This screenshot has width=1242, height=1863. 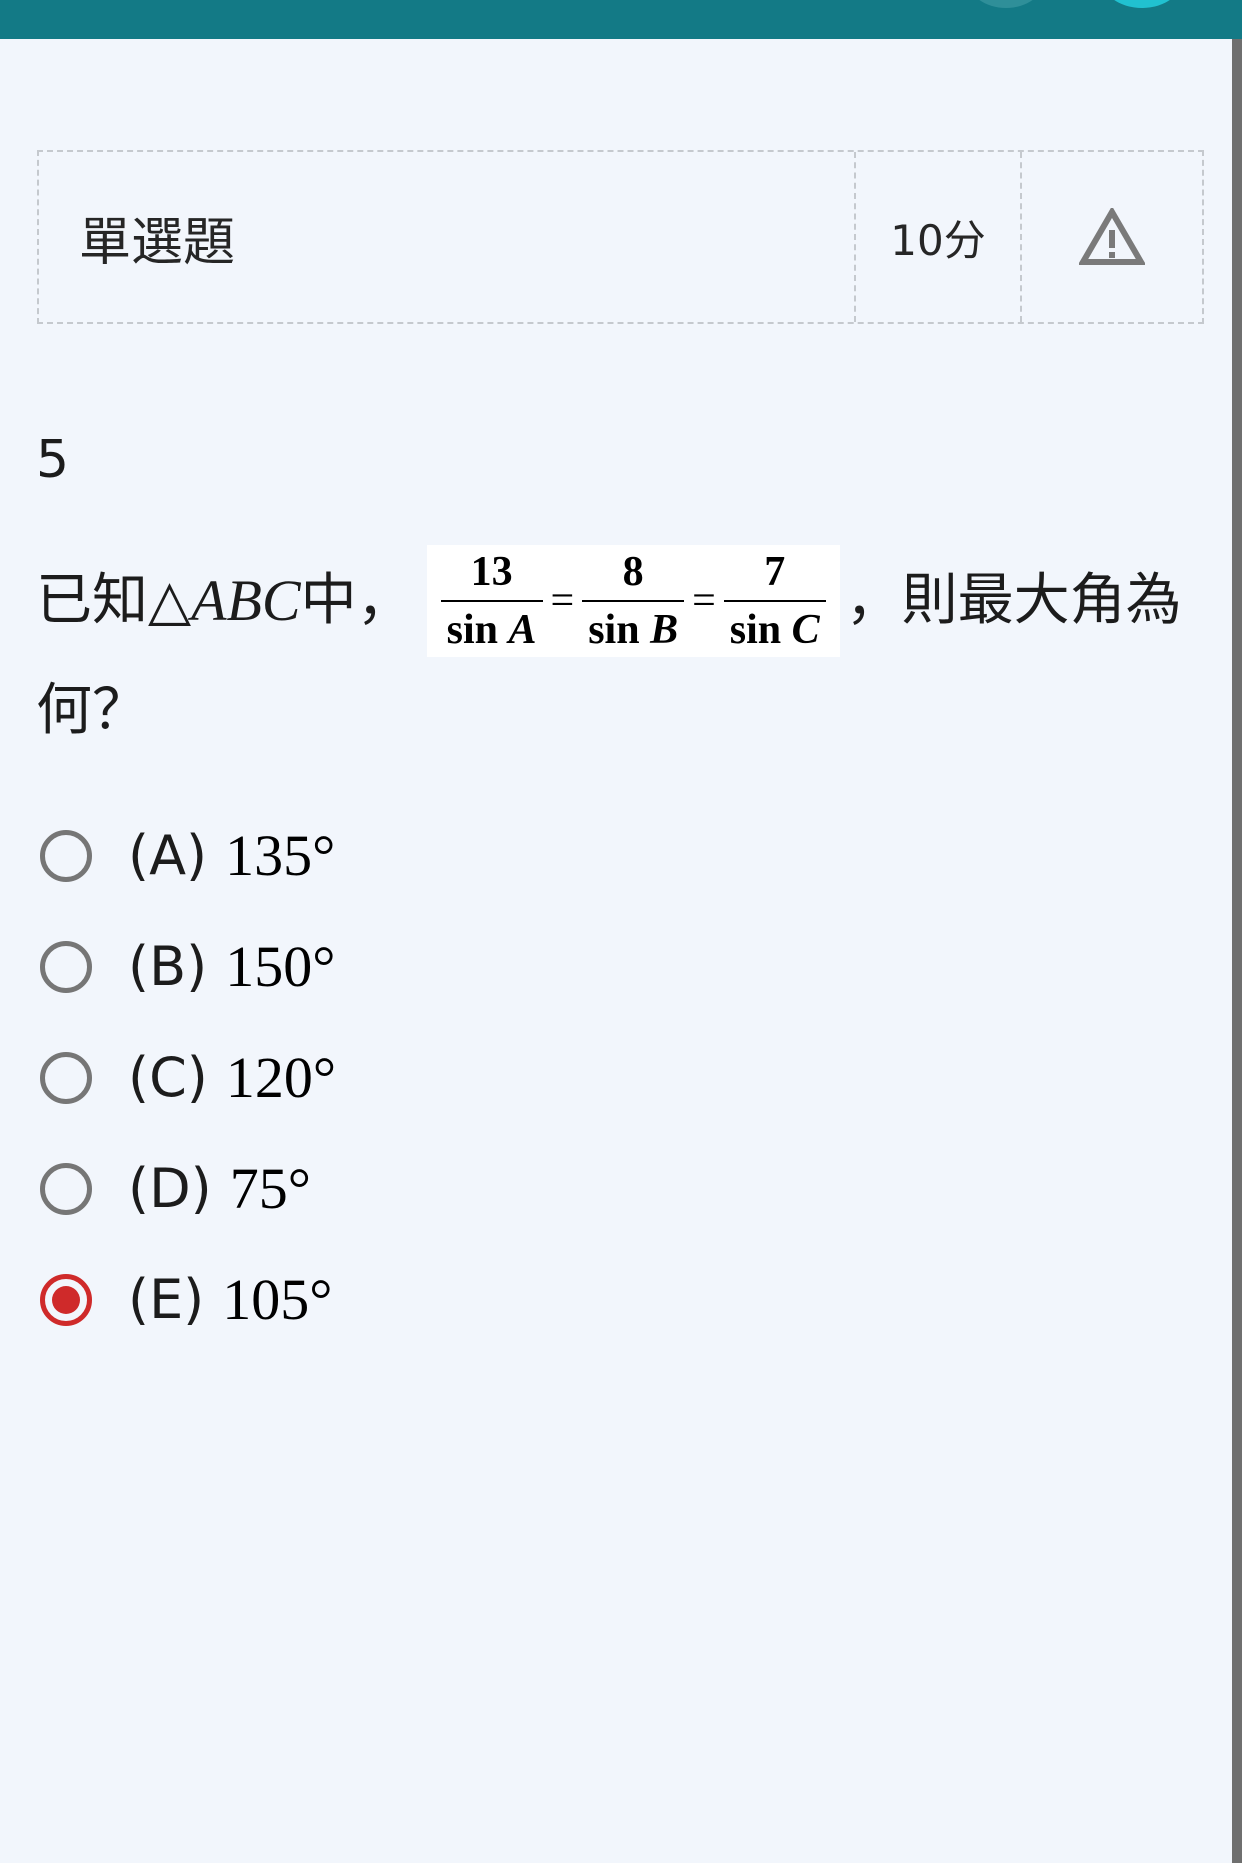 I want to click on fraction-denominator: sin C, so click(x=774, y=627).